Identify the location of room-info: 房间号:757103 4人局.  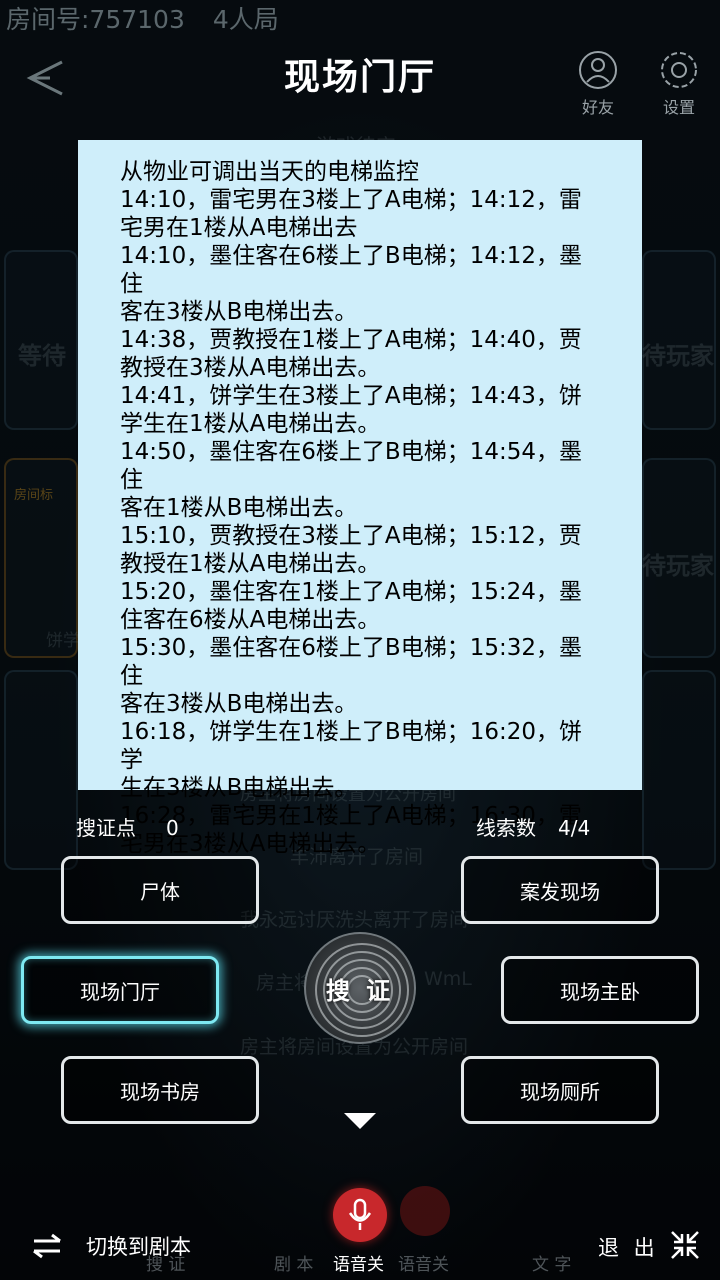
(156, 18).